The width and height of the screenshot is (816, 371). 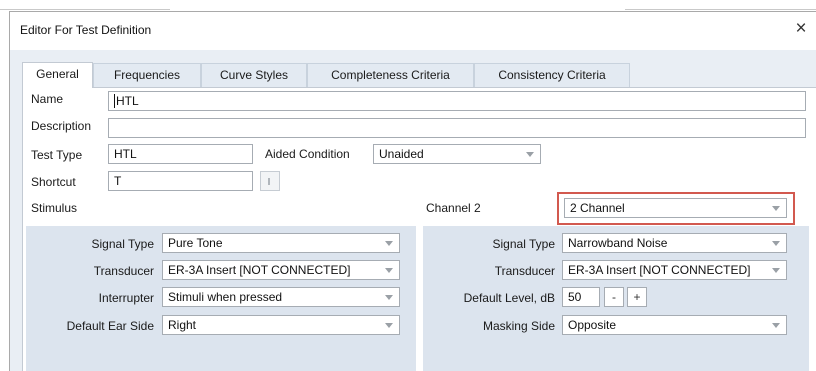 What do you see at coordinates (509, 298) in the screenshot?
I see `default-level-label: Default Level, dB` at bounding box center [509, 298].